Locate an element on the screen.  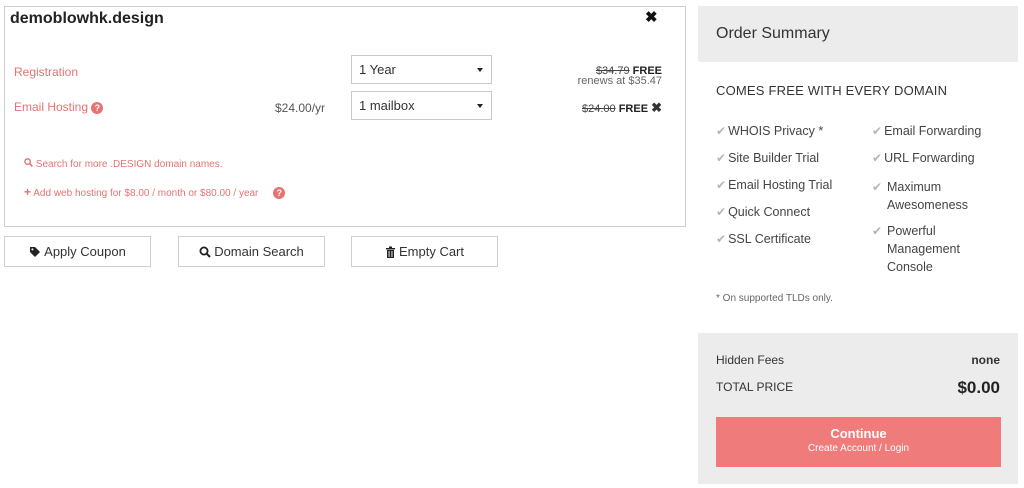
empty-cart-button: Empty Cart is located at coordinates (424, 251).